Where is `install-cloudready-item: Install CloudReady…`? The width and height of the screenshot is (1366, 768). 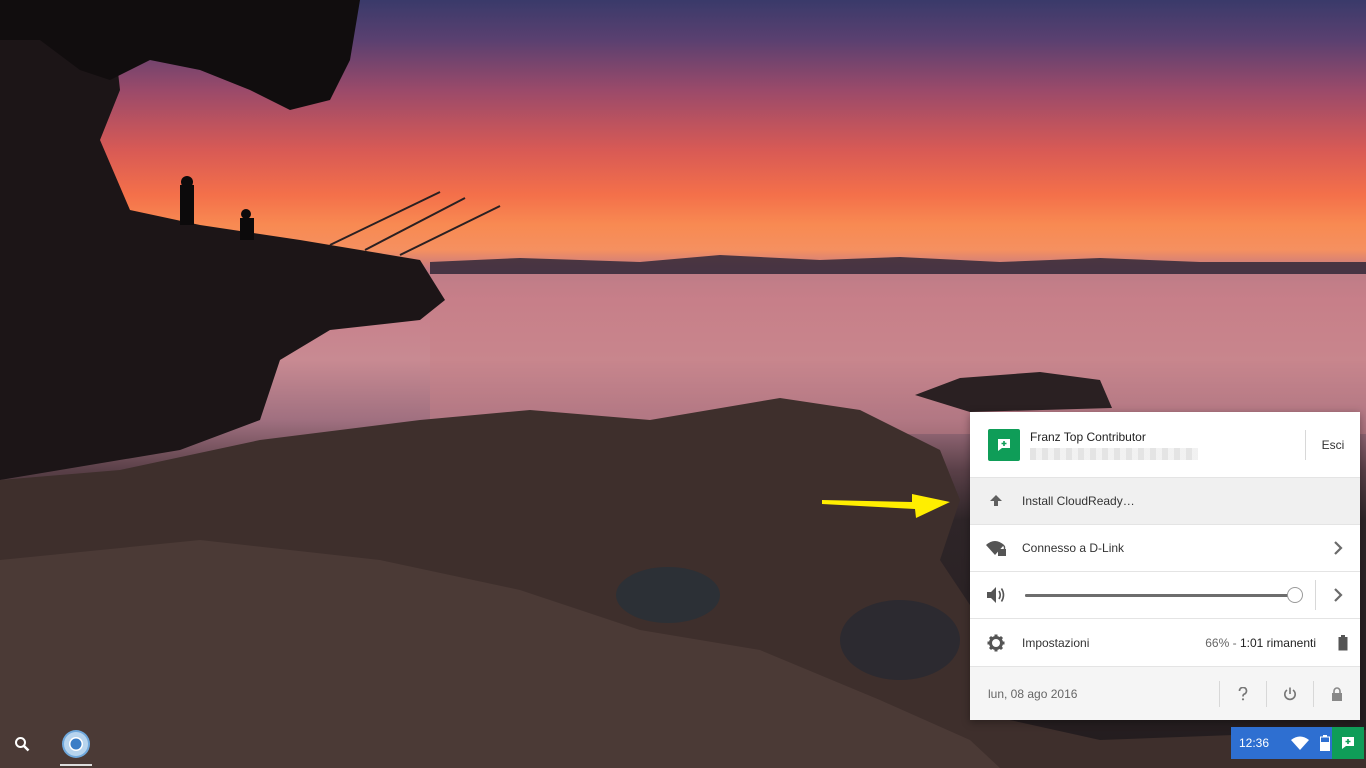 install-cloudready-item: Install CloudReady… is located at coordinates (1165, 501).